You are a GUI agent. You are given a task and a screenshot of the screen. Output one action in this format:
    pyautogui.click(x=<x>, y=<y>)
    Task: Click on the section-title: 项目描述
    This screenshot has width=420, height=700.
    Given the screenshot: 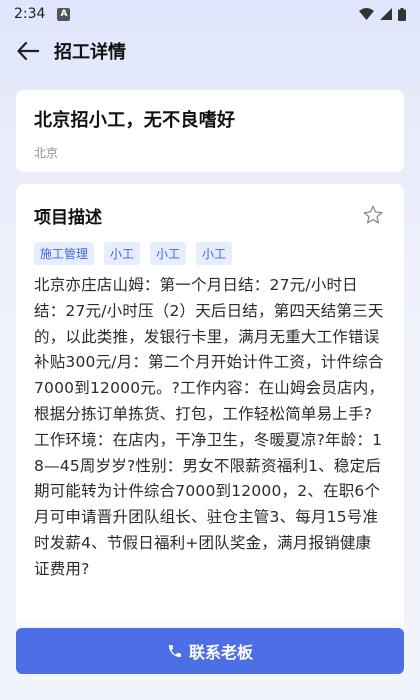 What is the action you would take?
    pyautogui.click(x=68, y=217)
    